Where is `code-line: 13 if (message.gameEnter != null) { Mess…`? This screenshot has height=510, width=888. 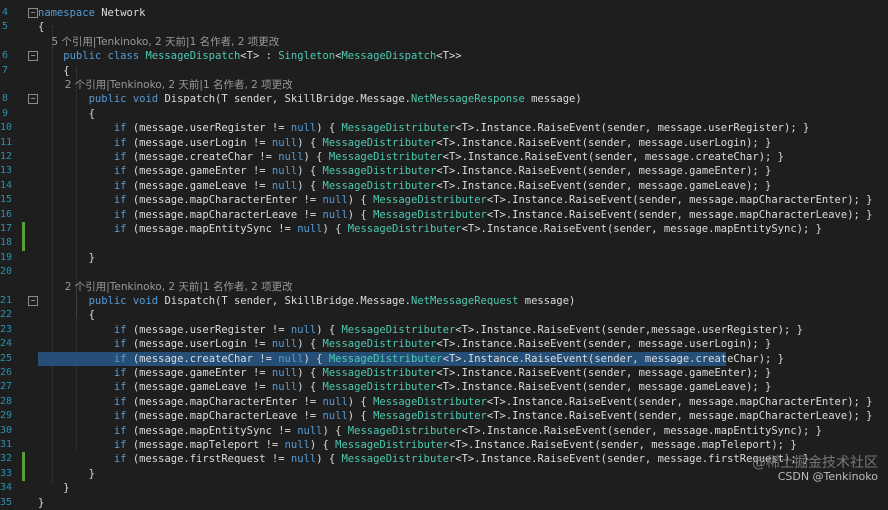 code-line: 13 if (message.gameEnter != null) { Mess… is located at coordinates (444, 171).